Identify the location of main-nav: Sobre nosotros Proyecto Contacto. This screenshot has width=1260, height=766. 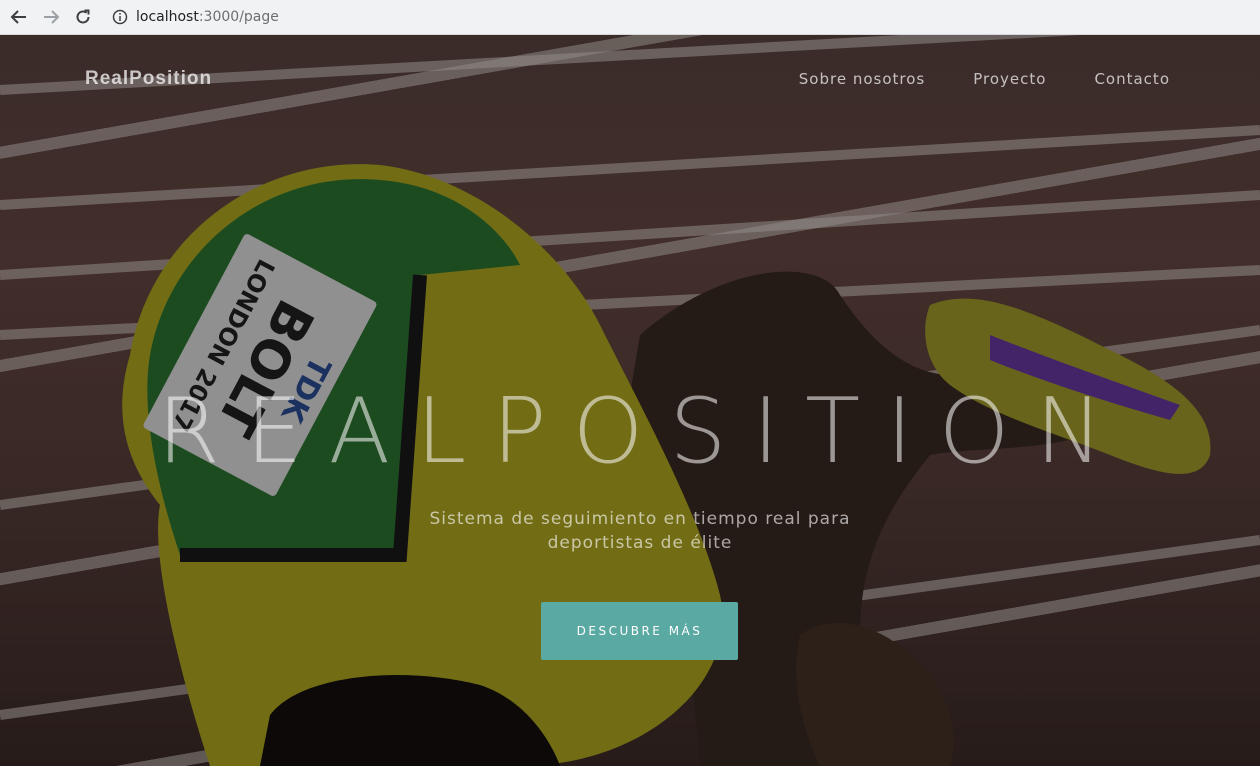
(984, 79).